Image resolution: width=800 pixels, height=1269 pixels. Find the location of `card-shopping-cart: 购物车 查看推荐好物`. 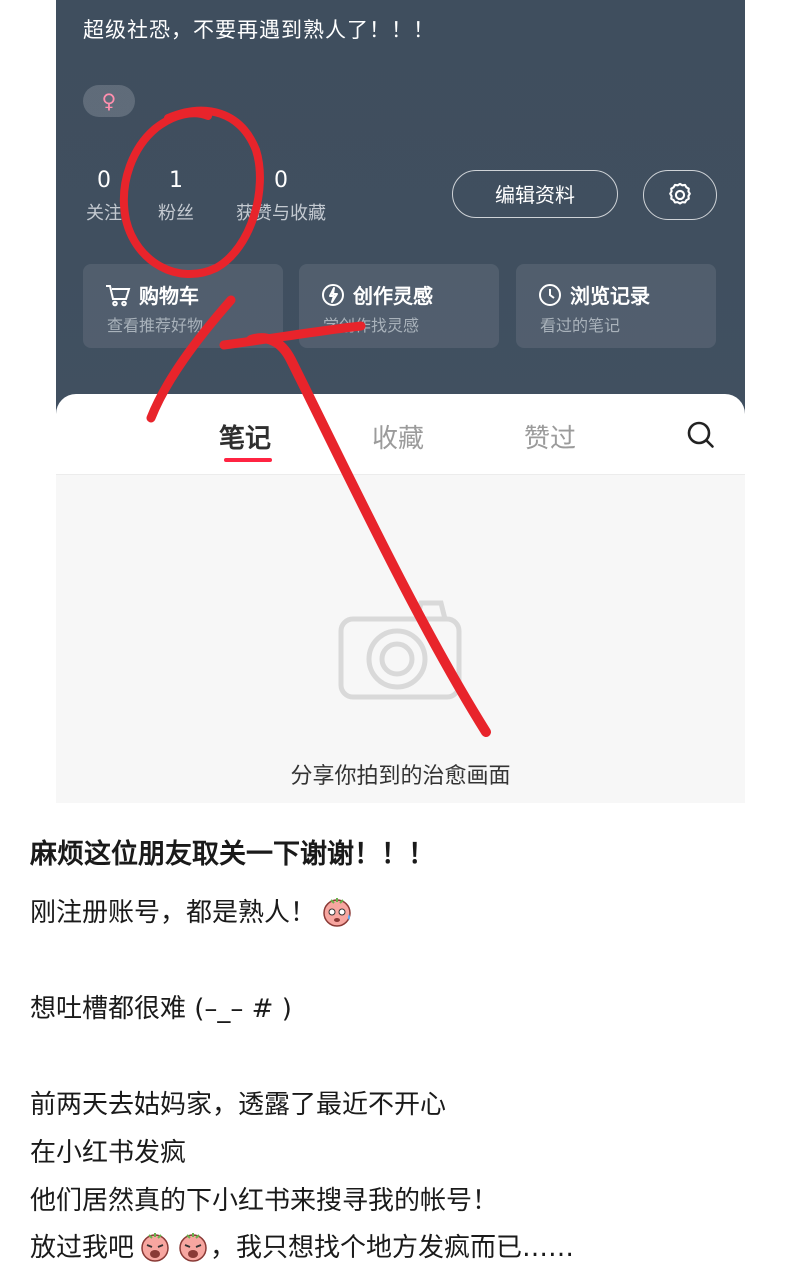

card-shopping-cart: 购物车 查看推荐好物 is located at coordinates (183, 306).